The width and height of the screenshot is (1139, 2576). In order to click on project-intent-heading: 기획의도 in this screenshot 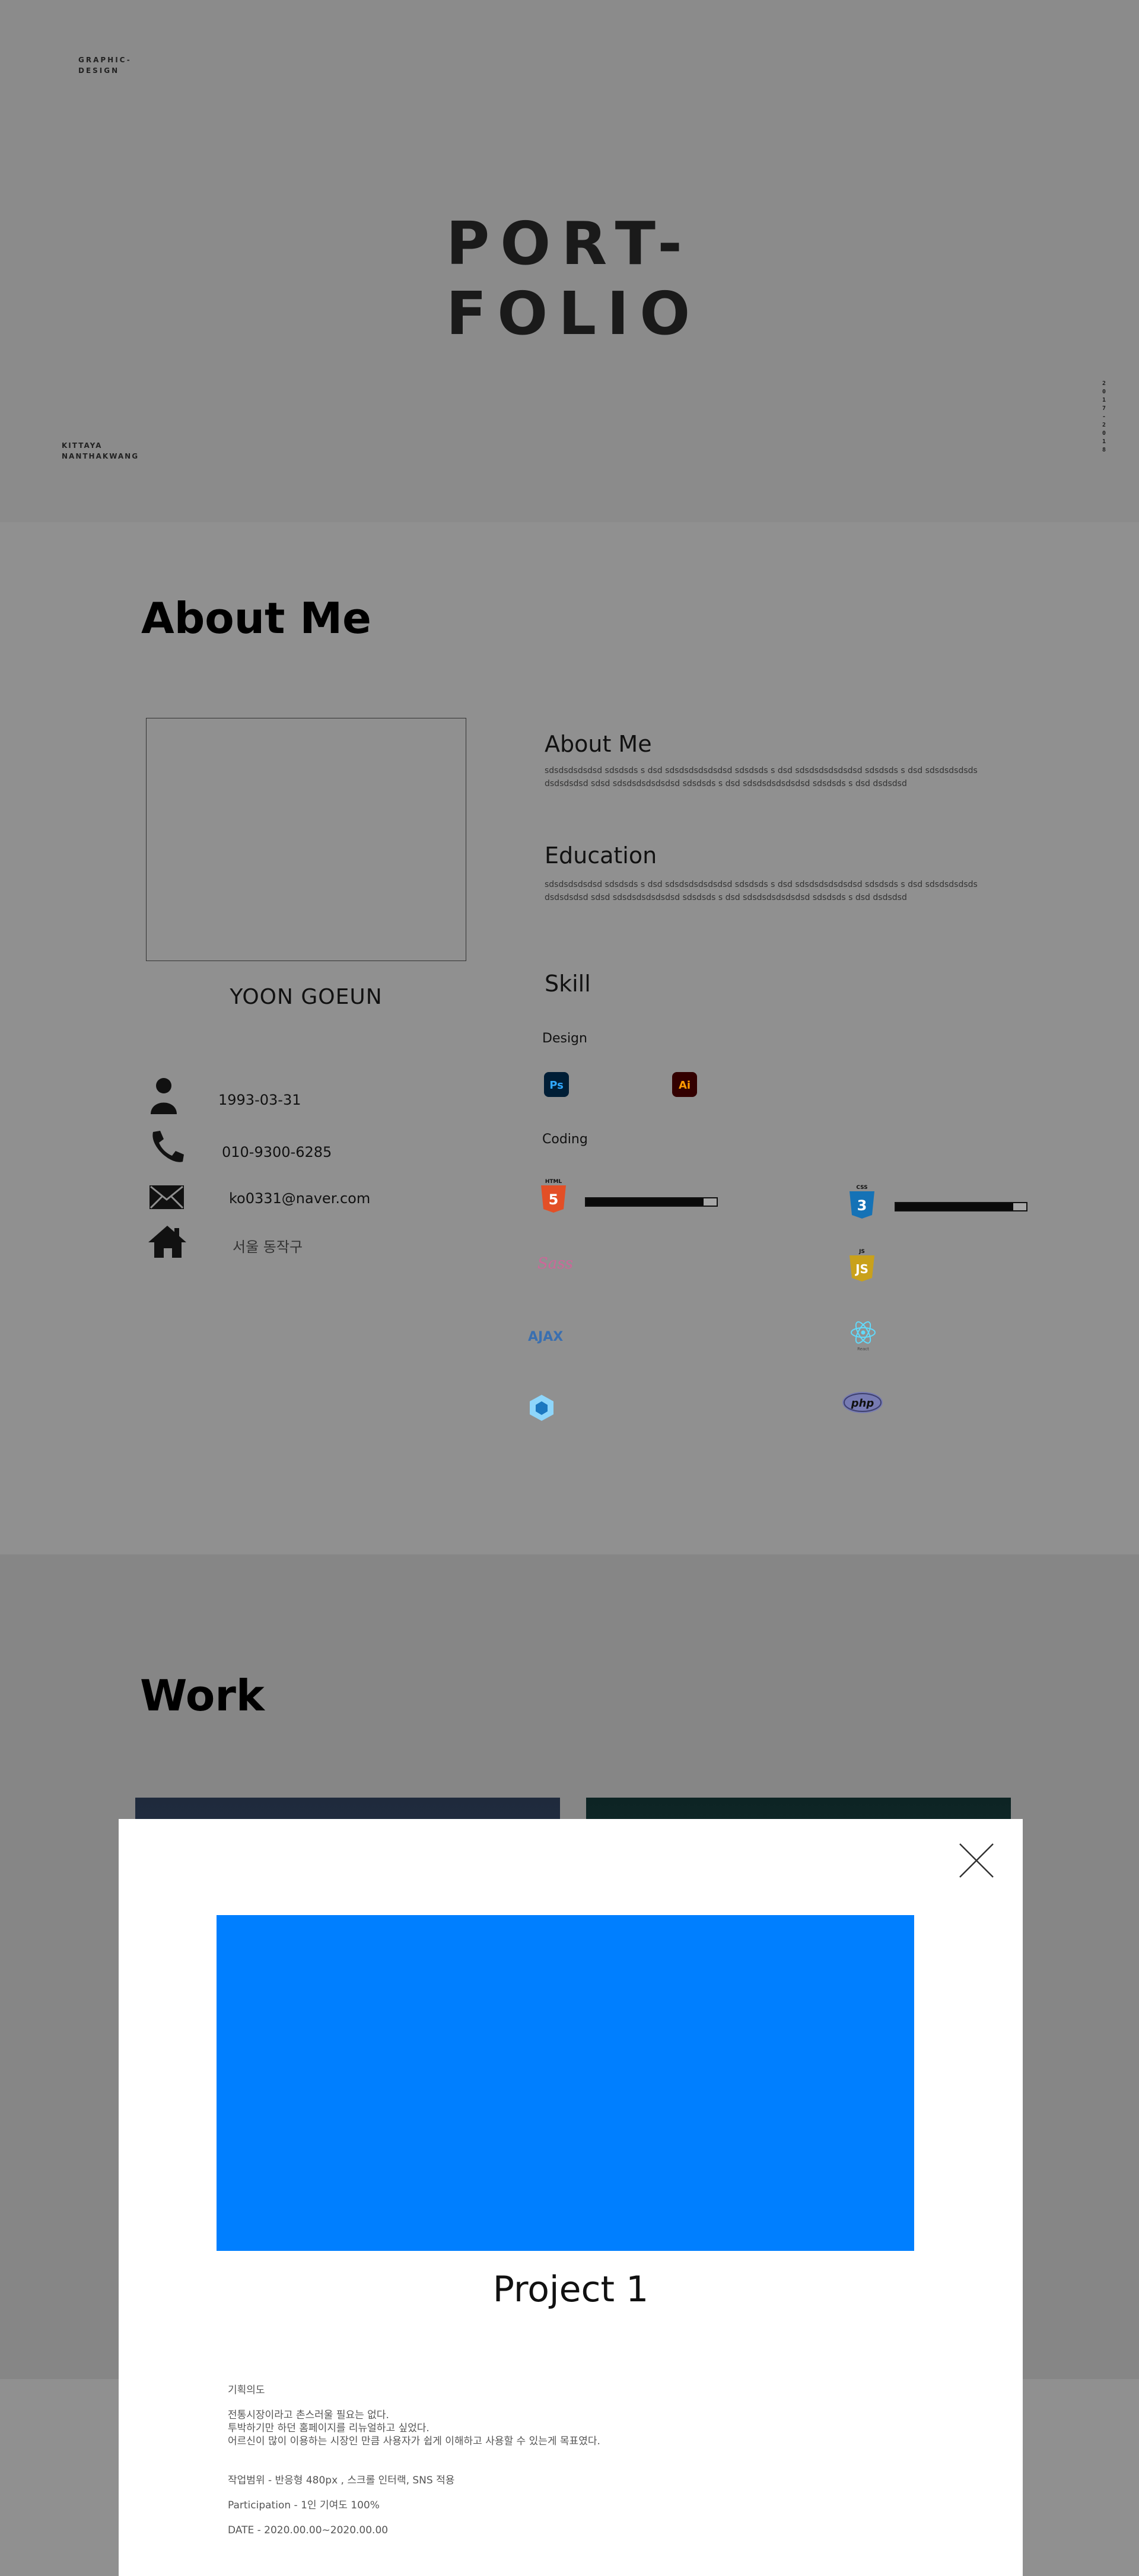, I will do `click(246, 2390)`.